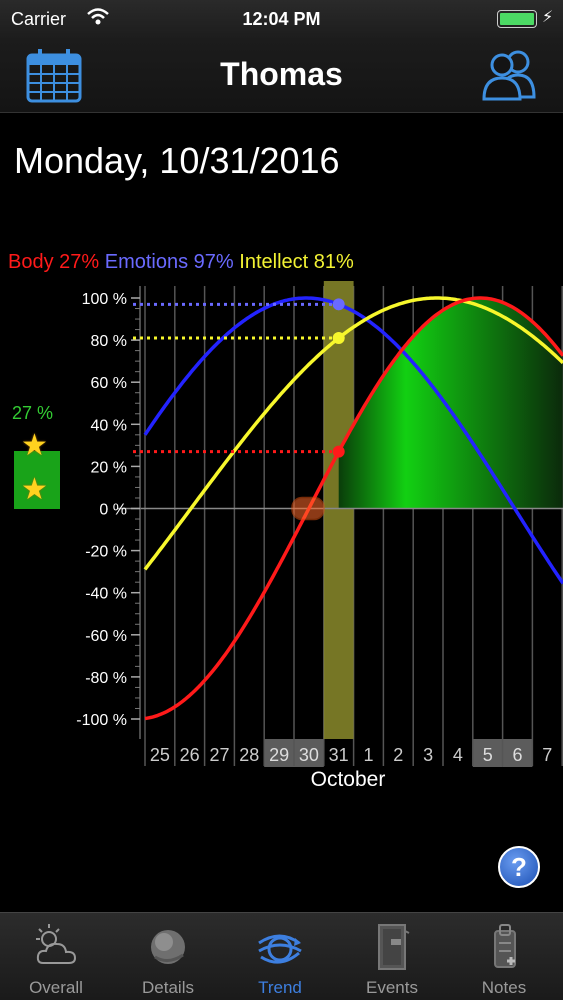 The image size is (563, 1000). Describe the element at coordinates (109, 341) in the screenshot. I see `y-tick-label: 80 %` at that location.